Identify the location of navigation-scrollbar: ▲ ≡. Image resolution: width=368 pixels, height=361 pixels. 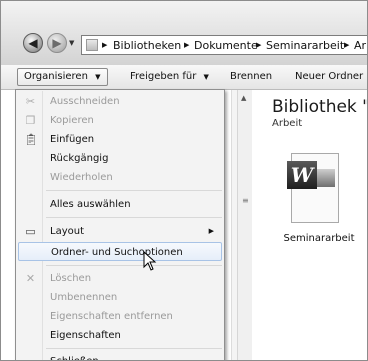
(244, 225).